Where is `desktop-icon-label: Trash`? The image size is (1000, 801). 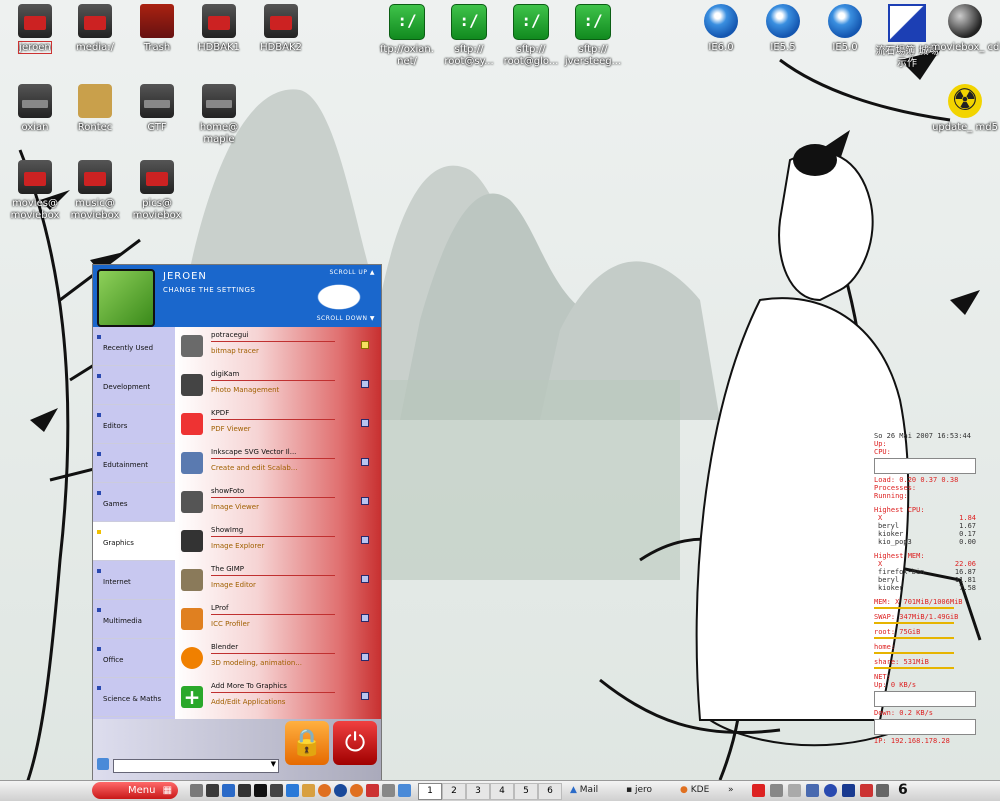
desktop-icon-label: Trash is located at coordinates (157, 47).